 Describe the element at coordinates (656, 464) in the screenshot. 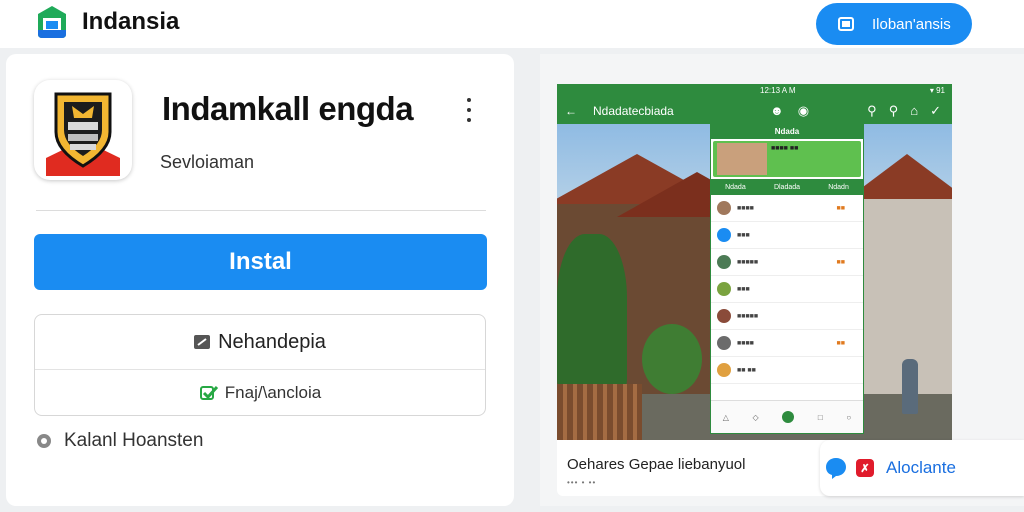

I see `preview-caption: Oehares Gepae liebanyuol` at that location.